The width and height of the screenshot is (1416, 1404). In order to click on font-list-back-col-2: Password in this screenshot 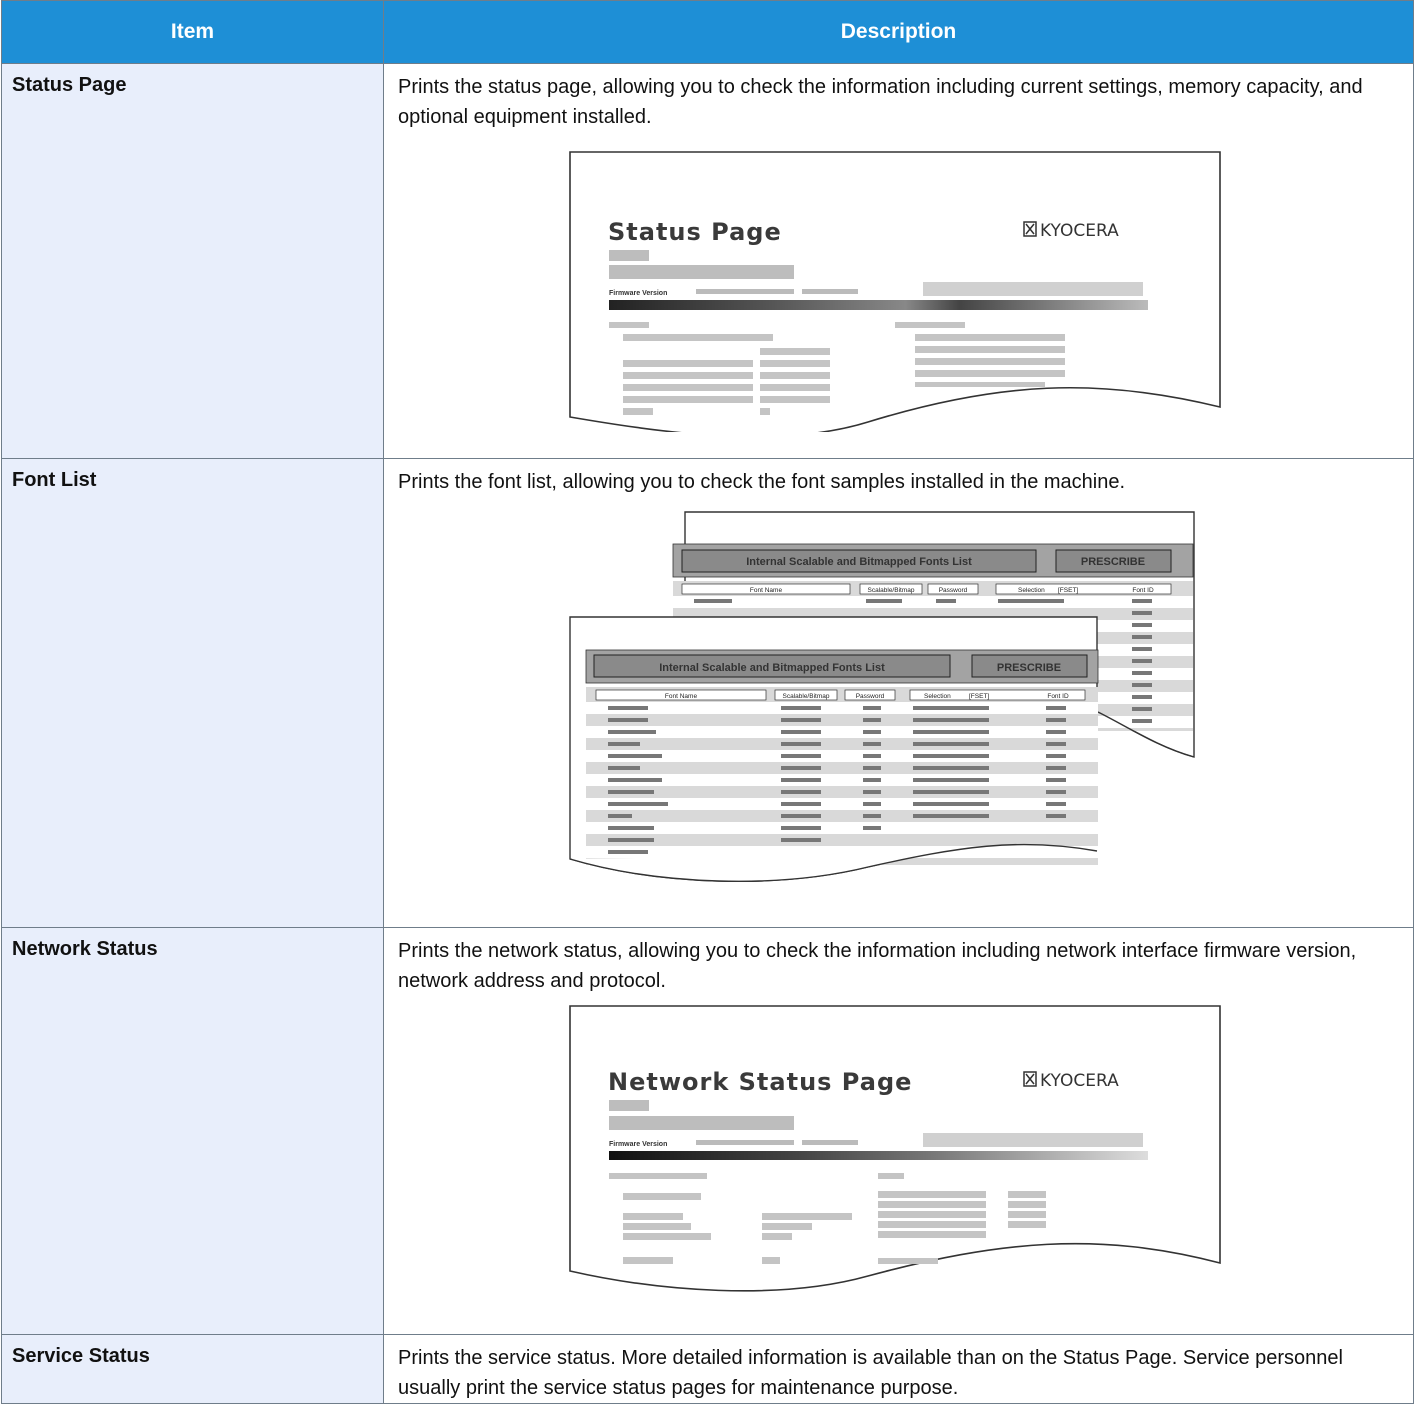, I will do `click(953, 590)`.